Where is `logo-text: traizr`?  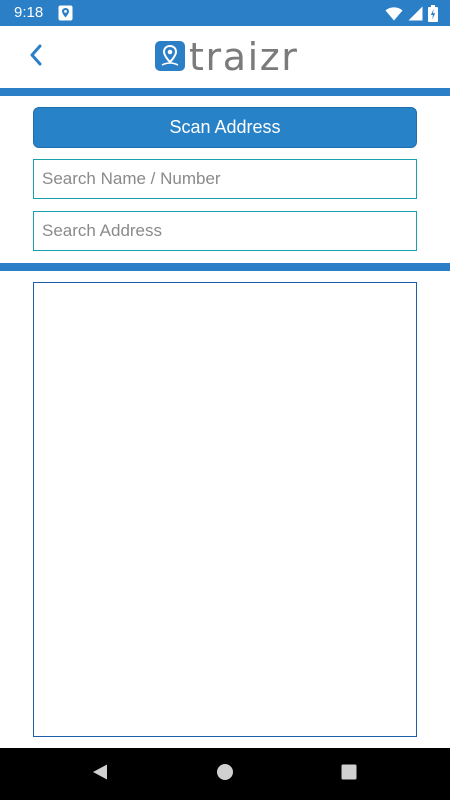 logo-text: traizr is located at coordinates (244, 57).